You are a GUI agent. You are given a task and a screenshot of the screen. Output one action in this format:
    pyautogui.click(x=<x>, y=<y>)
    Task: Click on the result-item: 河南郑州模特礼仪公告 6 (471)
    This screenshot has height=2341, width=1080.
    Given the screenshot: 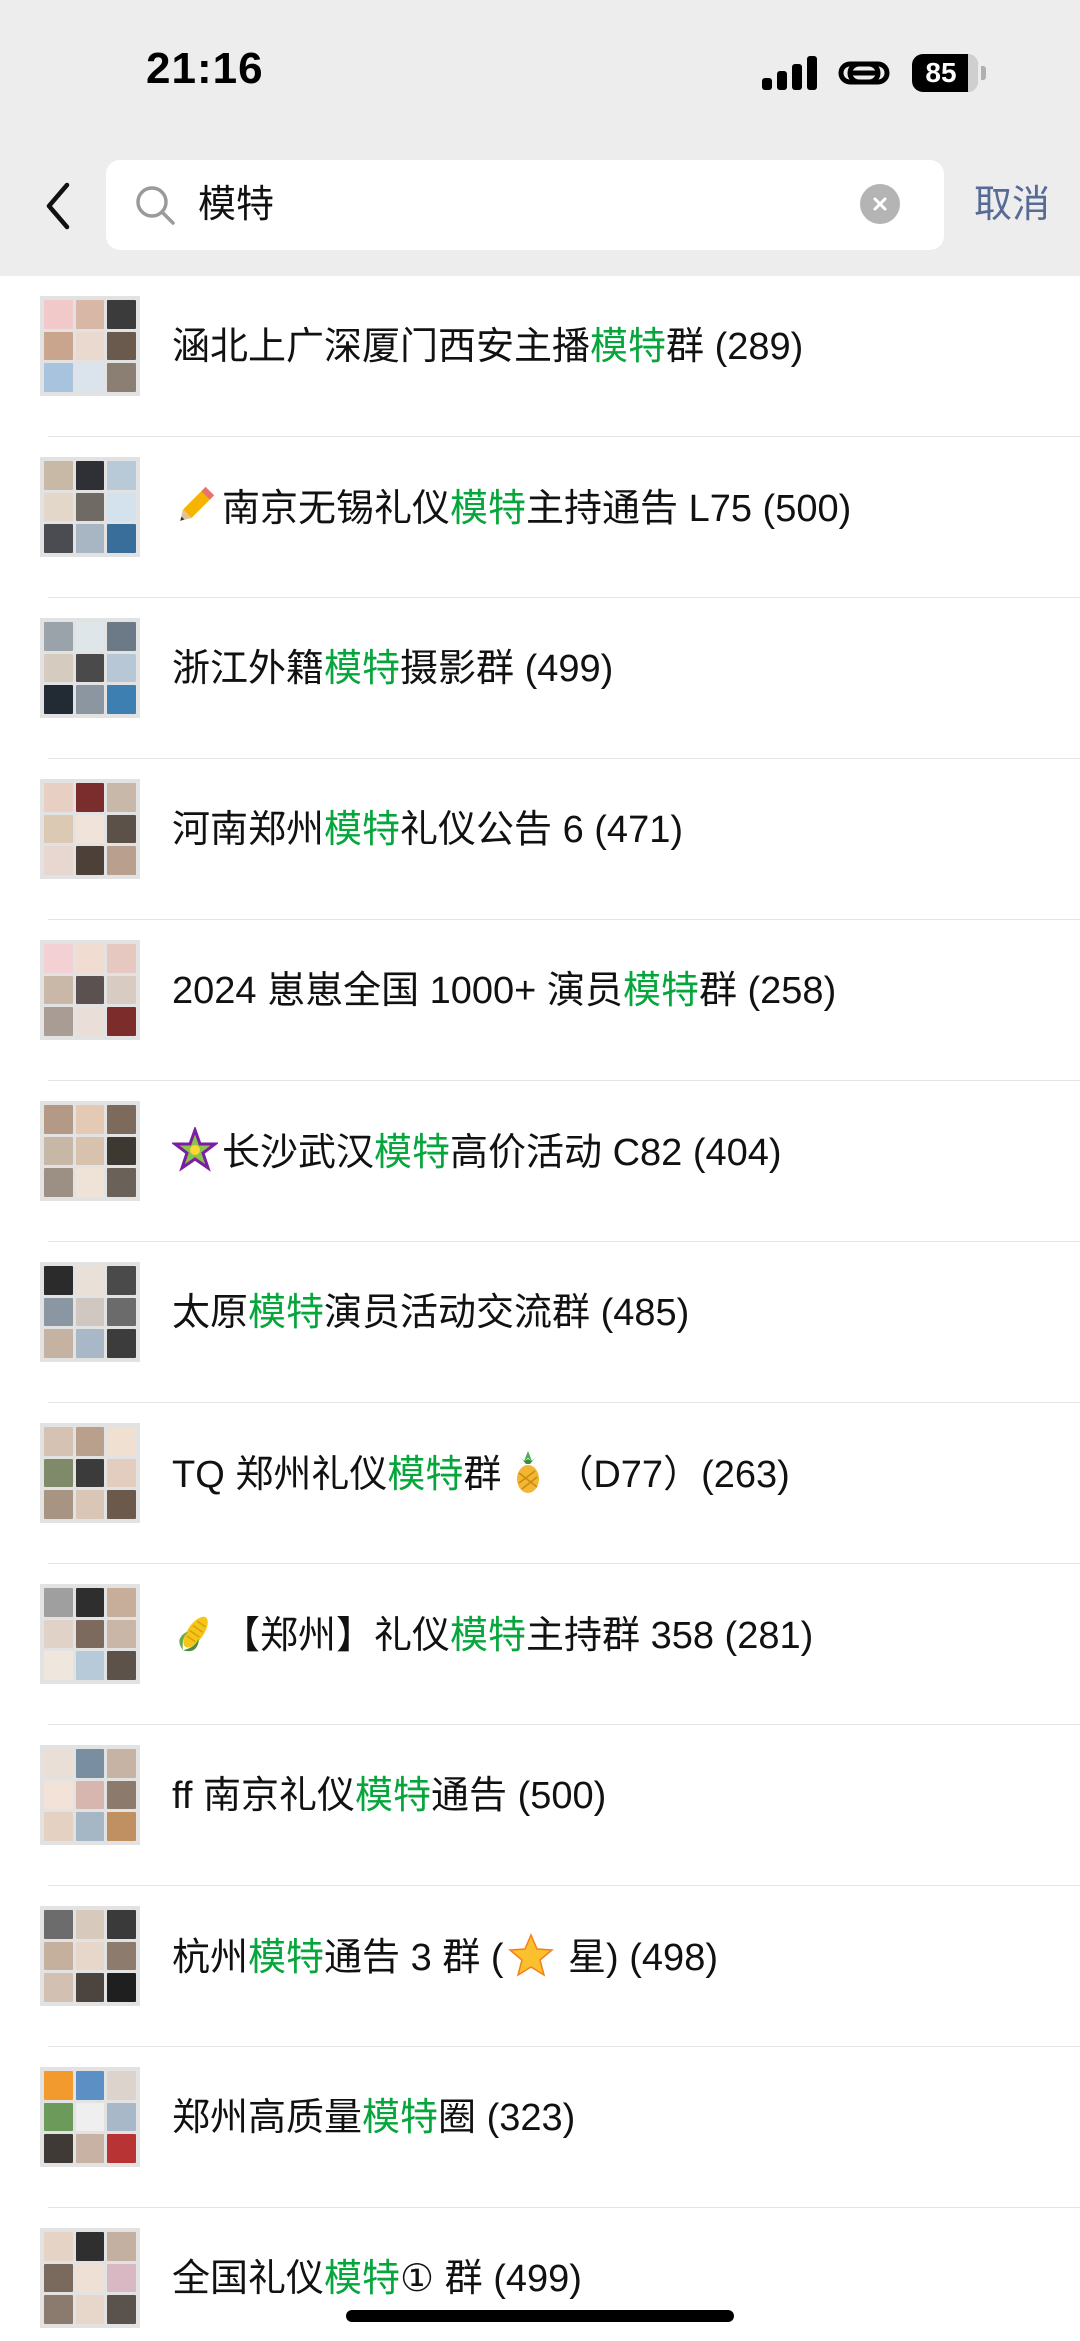 What is the action you would take?
    pyautogui.click(x=540, y=839)
    